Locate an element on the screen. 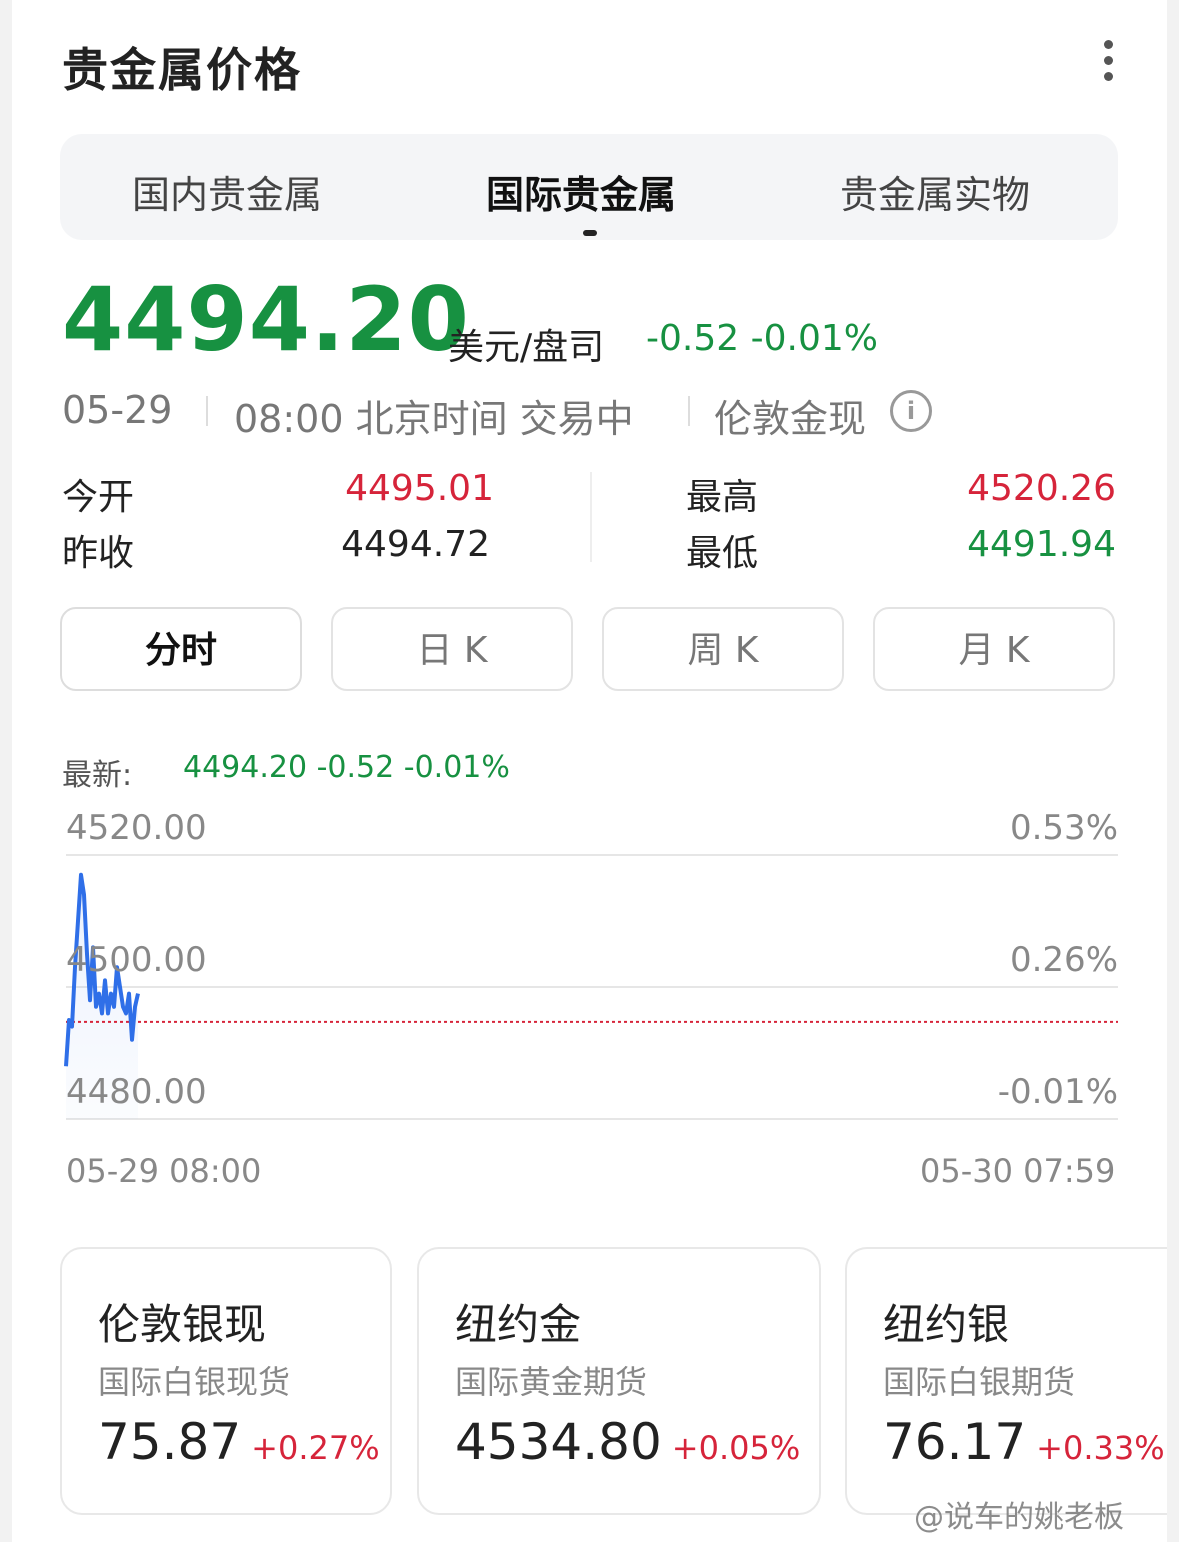  quote-card-price: 76.17 +0.33% is located at coordinates (1024, 1442).